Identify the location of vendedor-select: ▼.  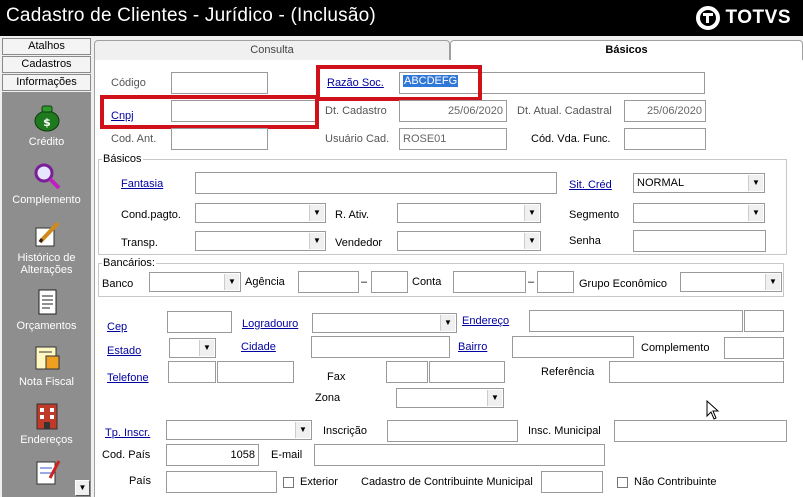
(469, 241).